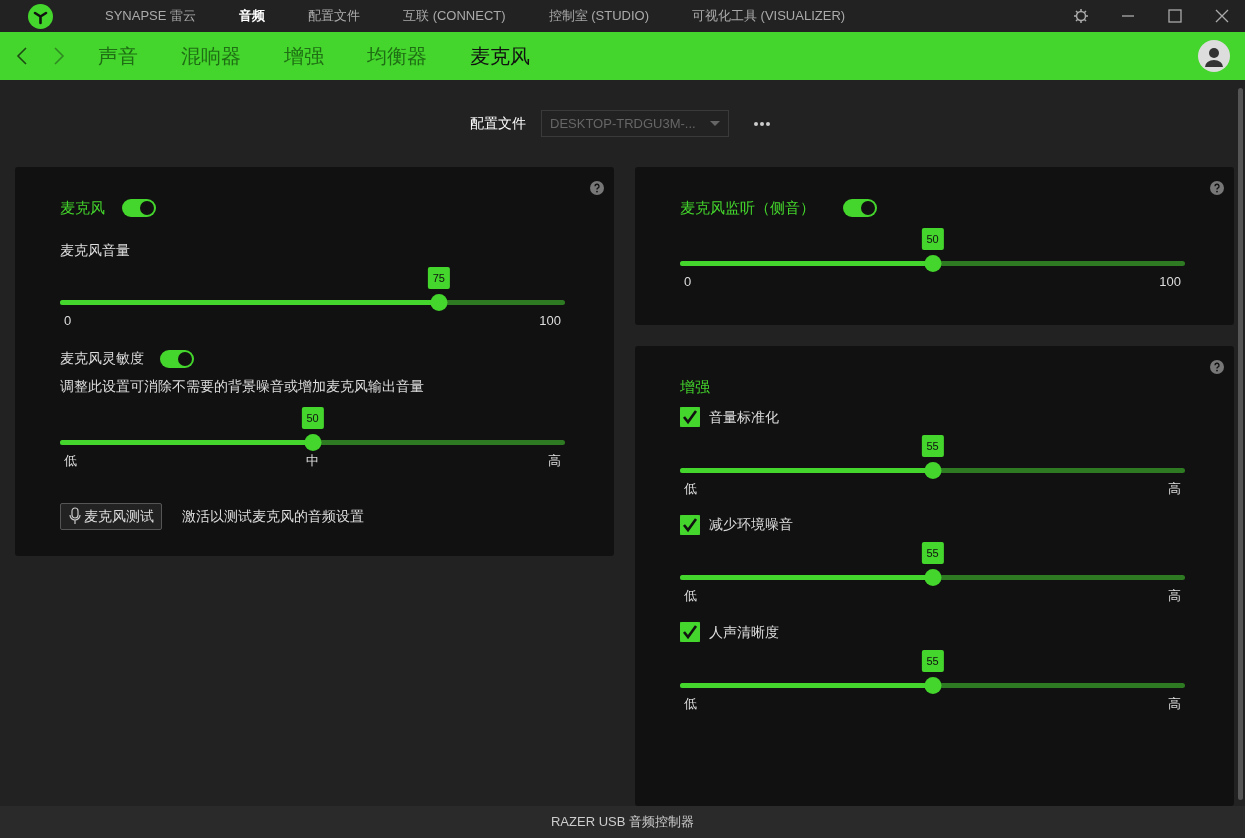 Image resolution: width=1245 pixels, height=838 pixels. Describe the element at coordinates (500, 56) in the screenshot. I see `sub-nav-tab: 麦克风` at that location.